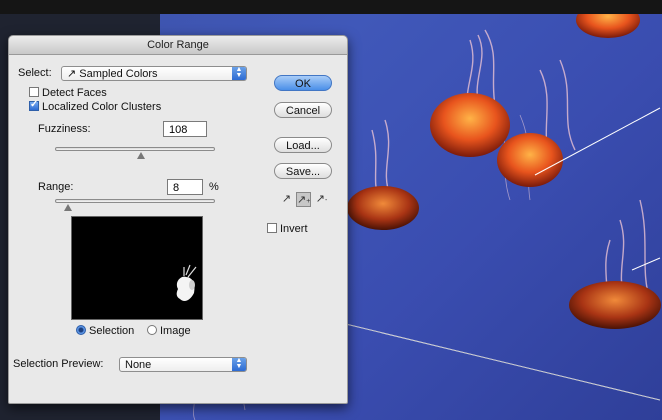 The image size is (662, 420). Describe the element at coordinates (118, 74) in the screenshot. I see `select-value: Sampled Colors` at that location.